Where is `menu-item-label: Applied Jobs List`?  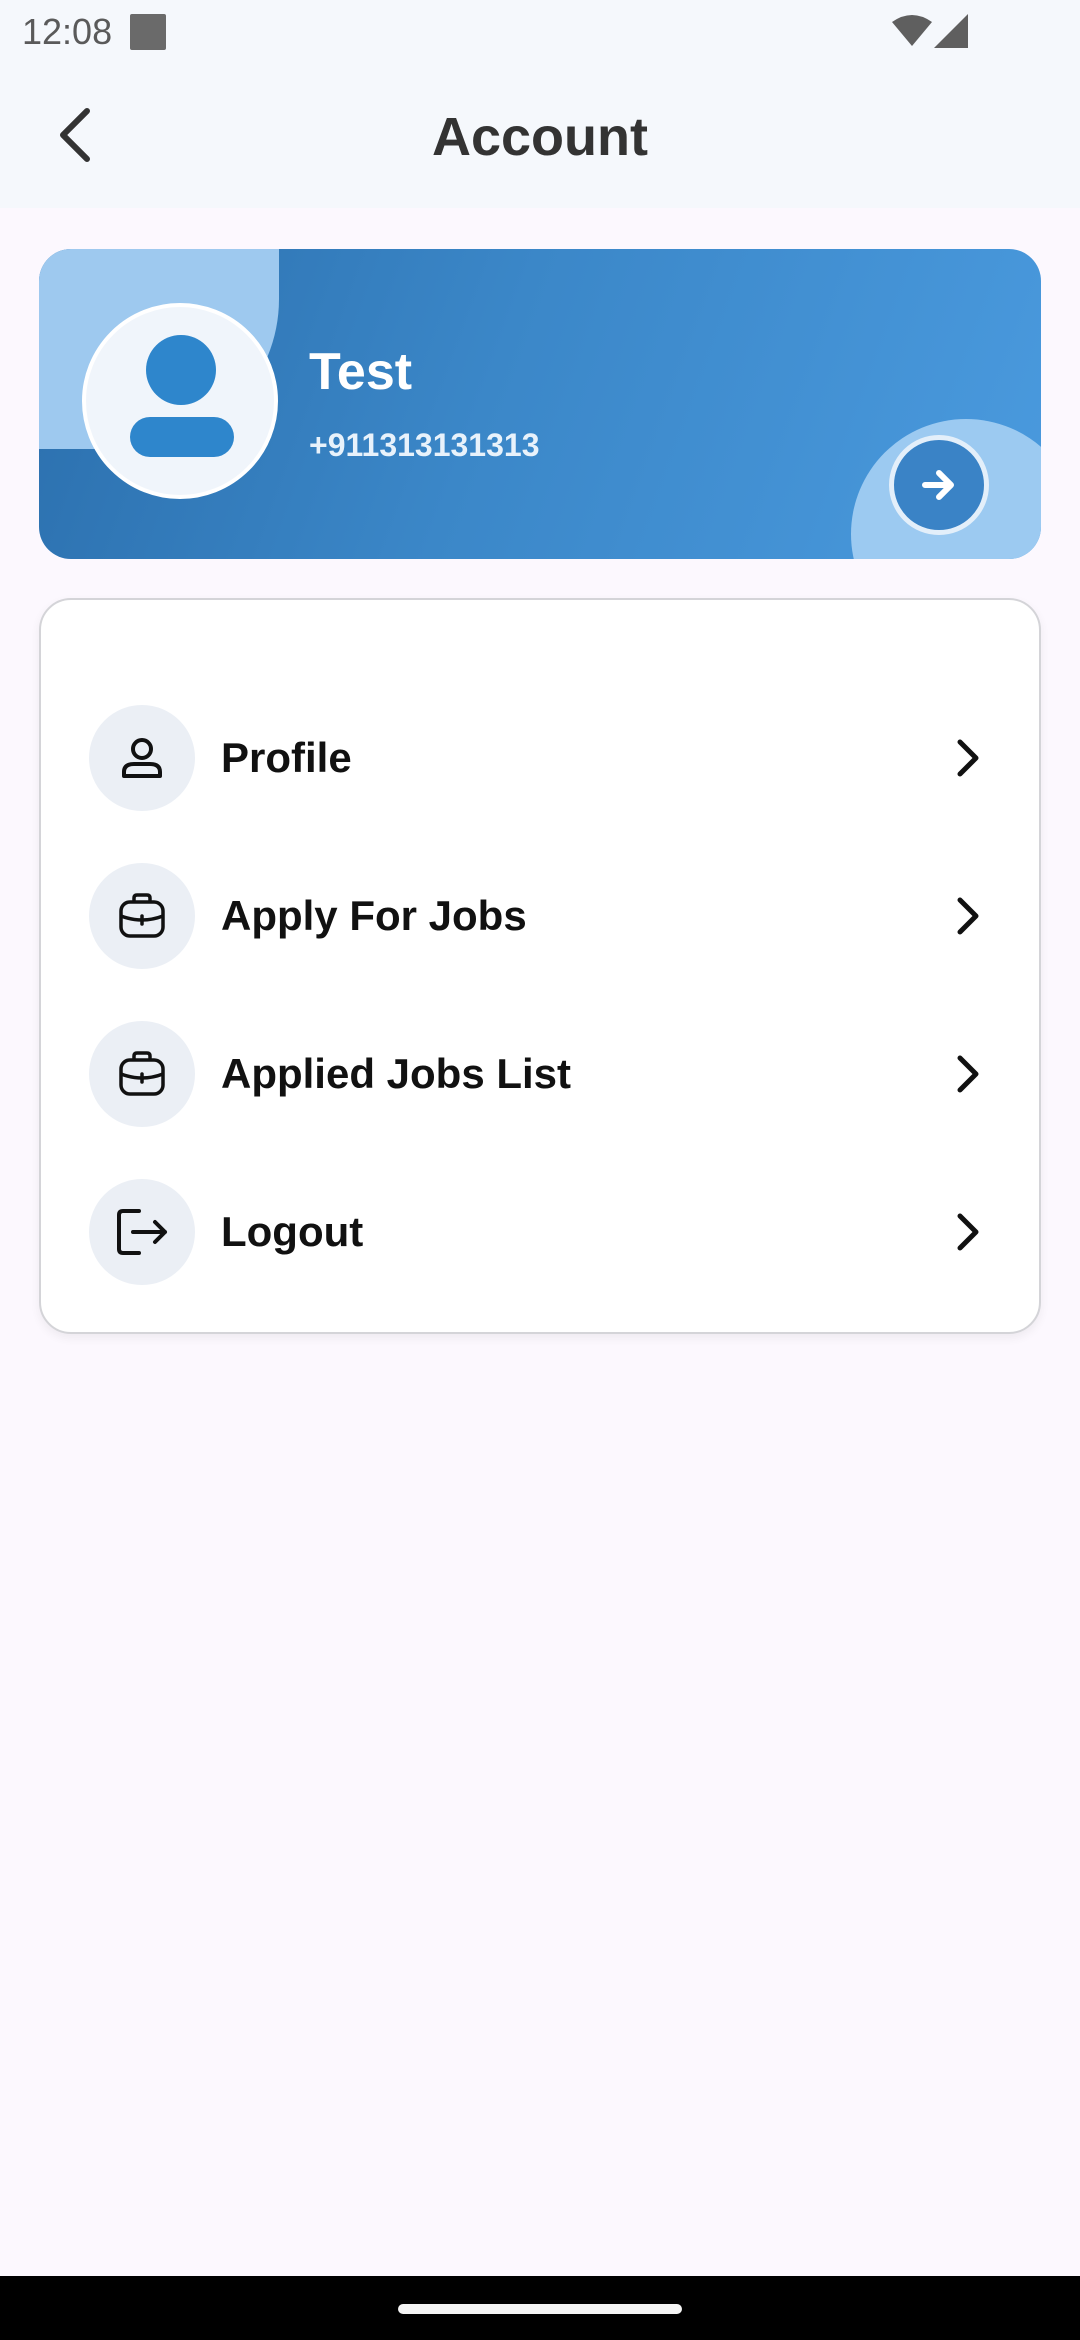
menu-item-label: Applied Jobs List is located at coordinates (396, 1073).